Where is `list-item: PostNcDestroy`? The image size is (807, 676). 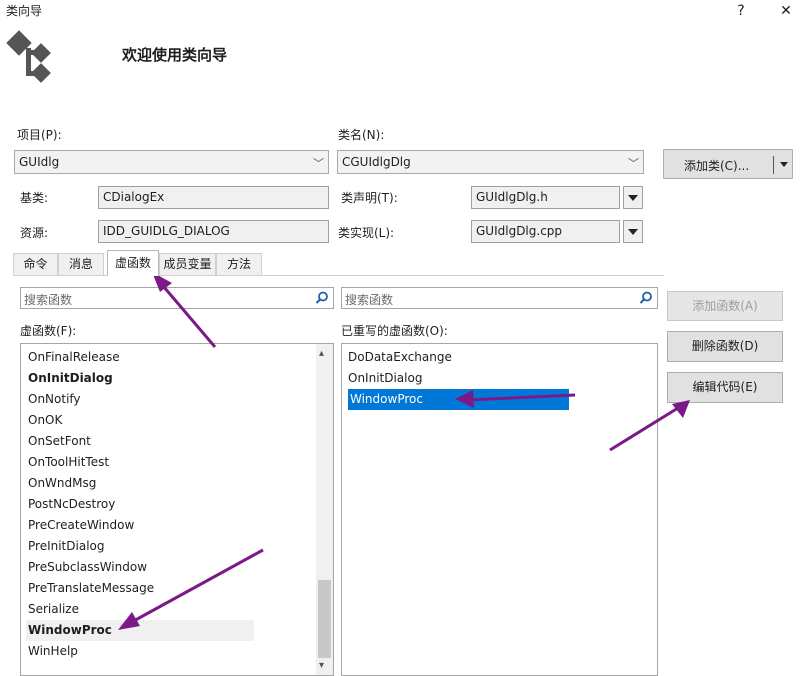
list-item: PostNcDestroy is located at coordinates (71, 504).